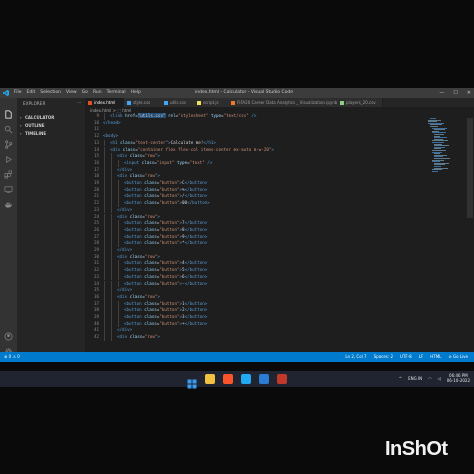 This screenshot has height=474, width=474. Describe the element at coordinates (96, 169) in the screenshot. I see `line-number: 17` at that location.